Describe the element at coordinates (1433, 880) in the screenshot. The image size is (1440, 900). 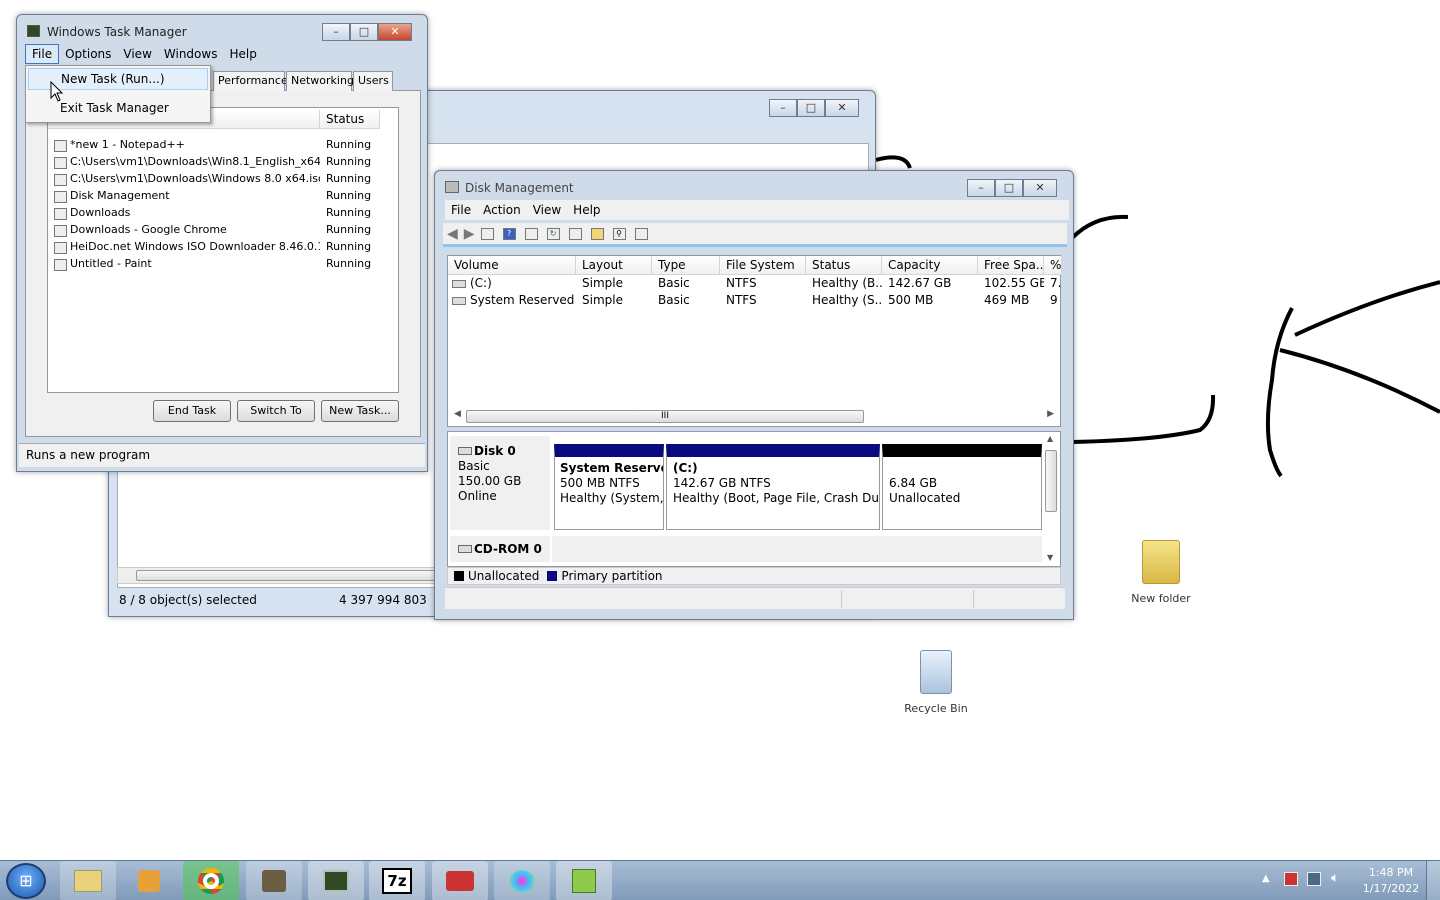
I see `show-desktop-button` at that location.